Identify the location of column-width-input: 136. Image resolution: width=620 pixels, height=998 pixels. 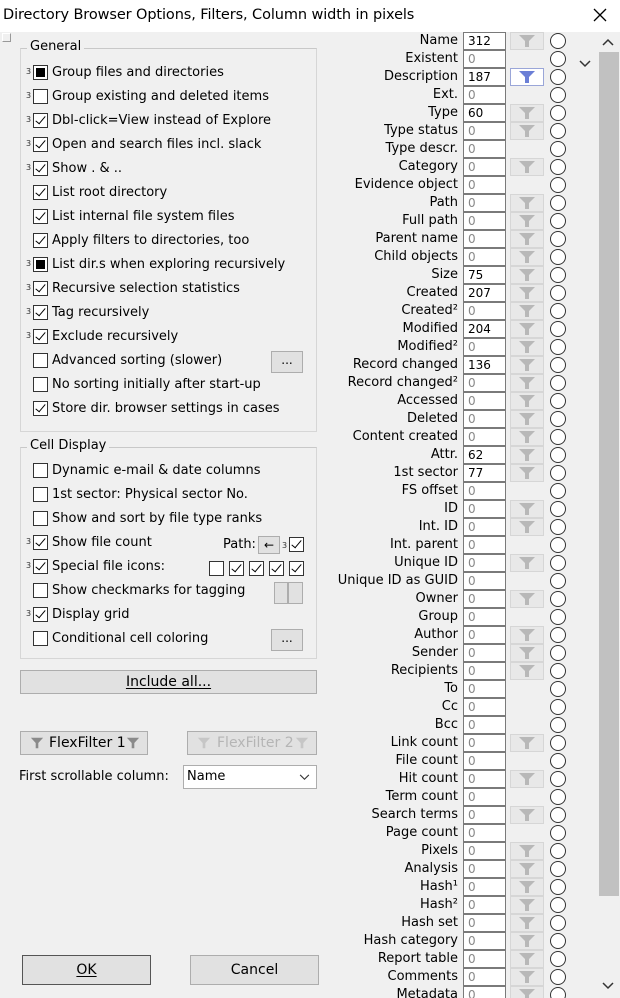
(484, 365).